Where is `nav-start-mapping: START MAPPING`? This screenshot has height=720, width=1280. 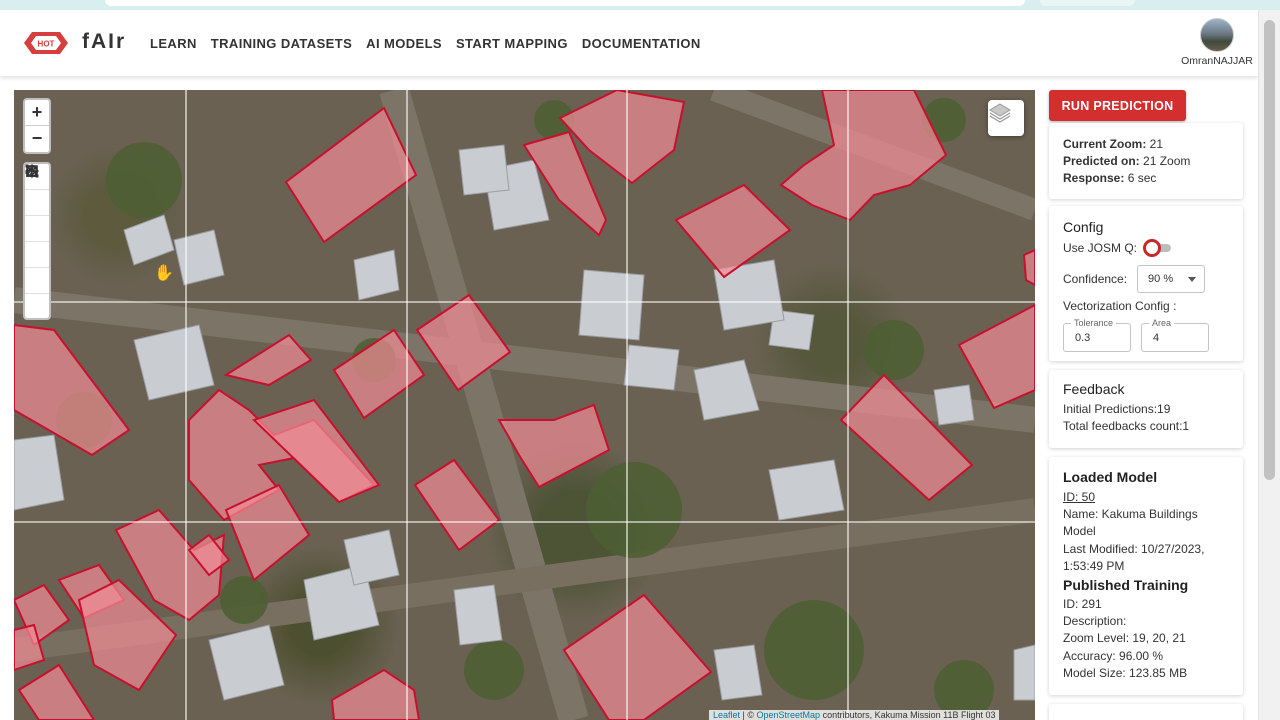
nav-start-mapping: START MAPPING is located at coordinates (512, 43).